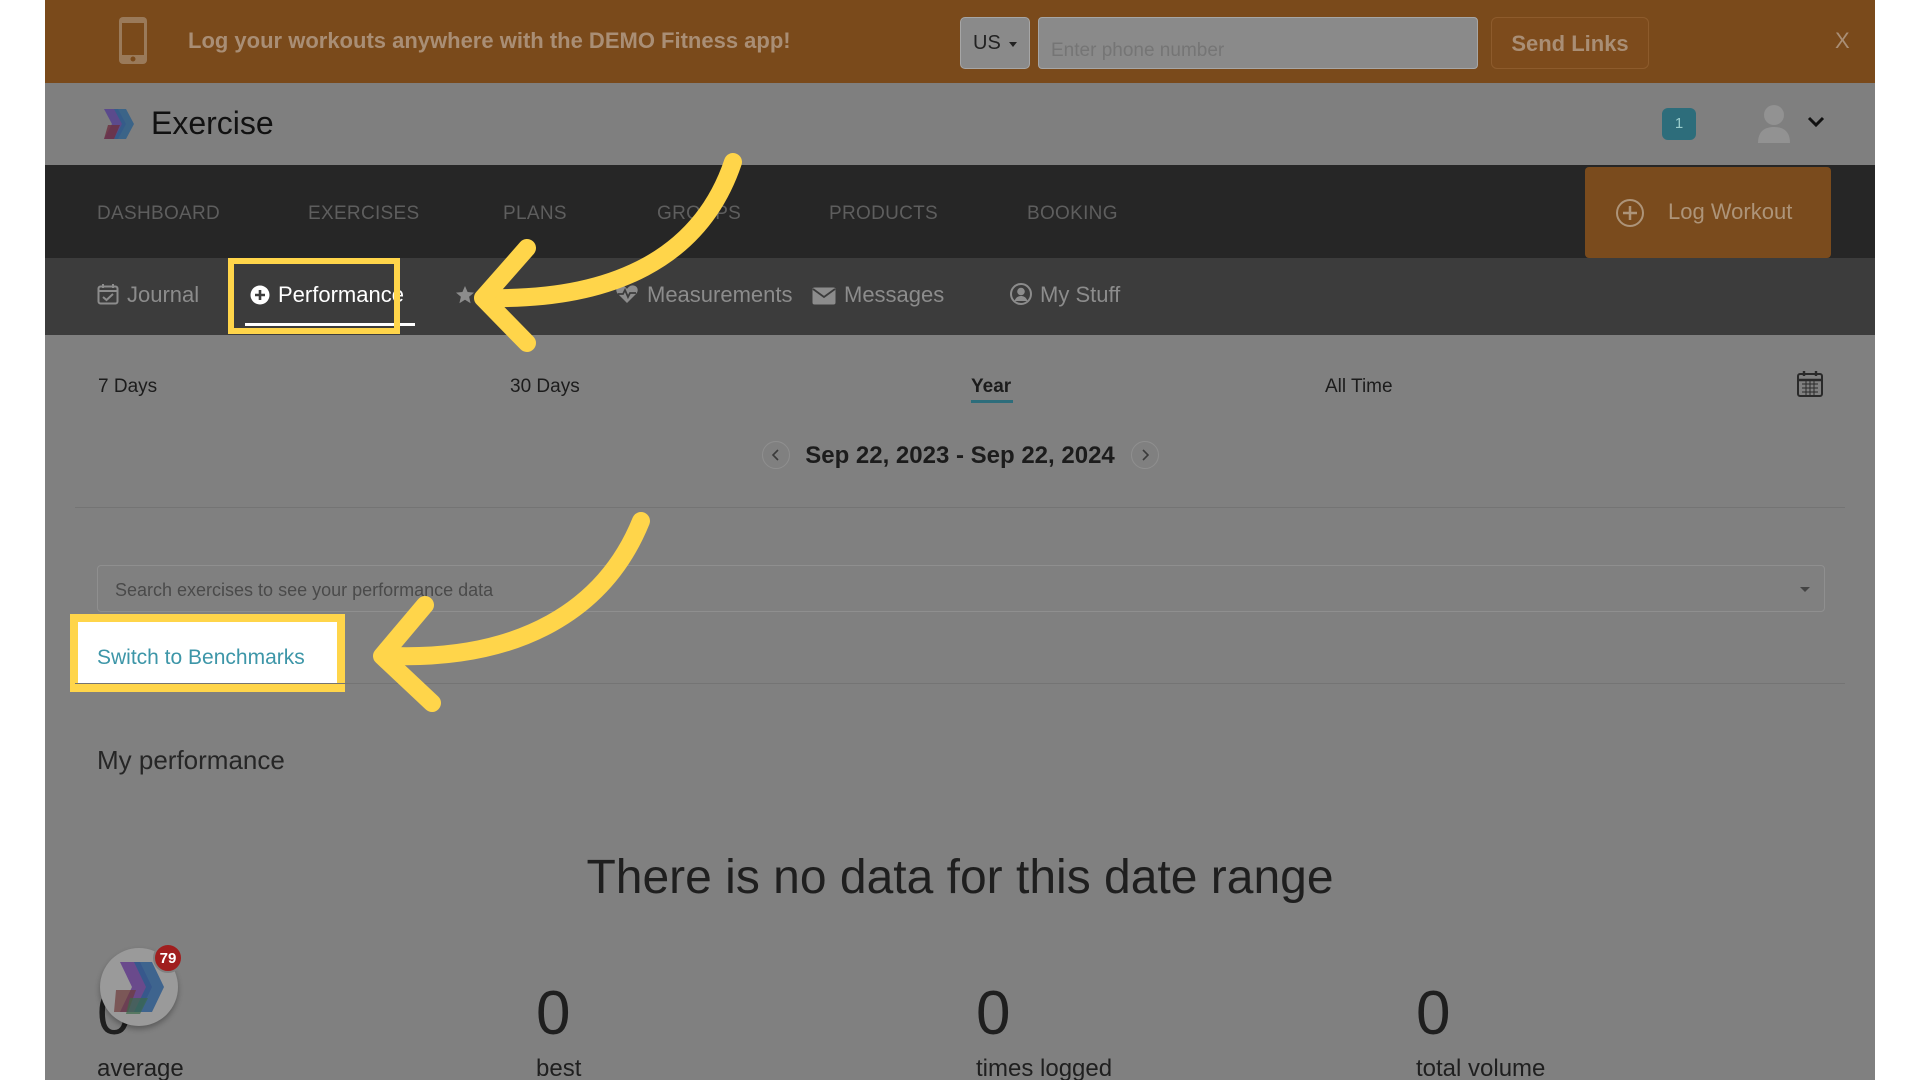 This screenshot has width=1920, height=1080. What do you see at coordinates (1258, 43) in the screenshot?
I see `phone-number-input` at bounding box center [1258, 43].